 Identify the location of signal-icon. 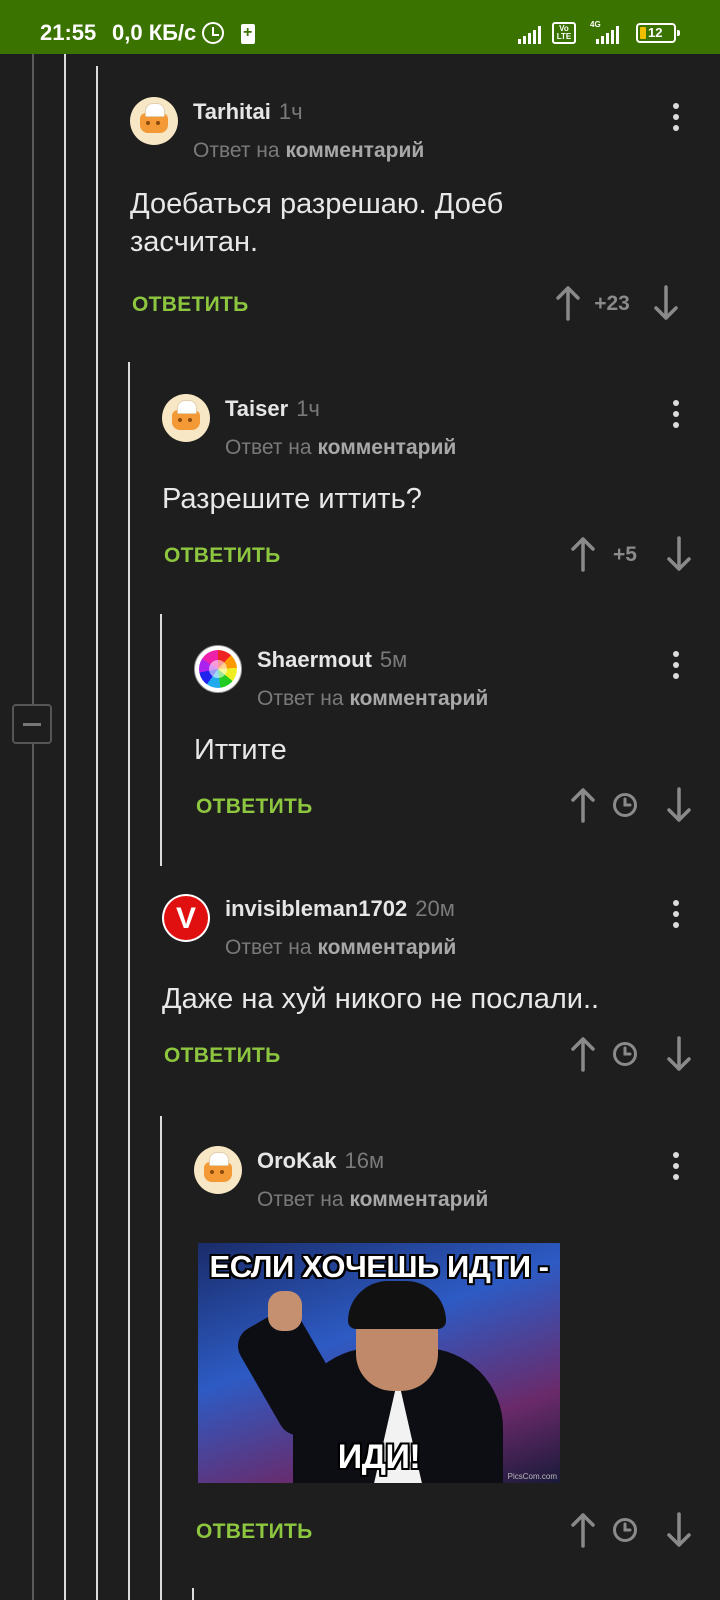
(529, 34).